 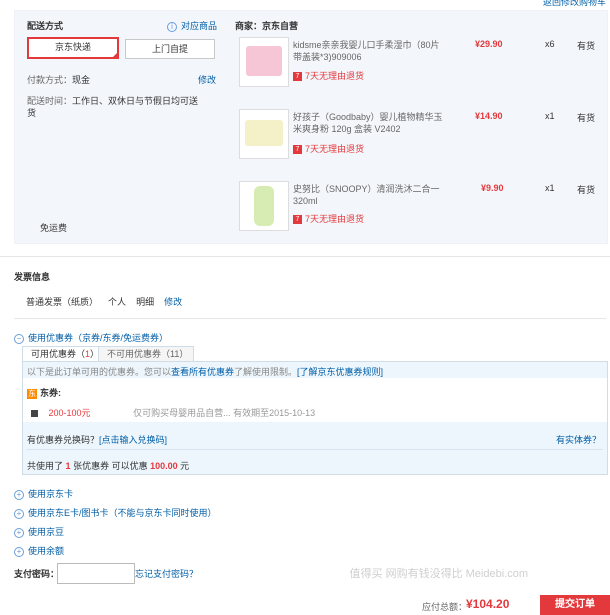 I want to click on coupon-row: 200-100元 仅可购买母婴用品自营... 有效期至2015-10-13, so click(x=173, y=412).